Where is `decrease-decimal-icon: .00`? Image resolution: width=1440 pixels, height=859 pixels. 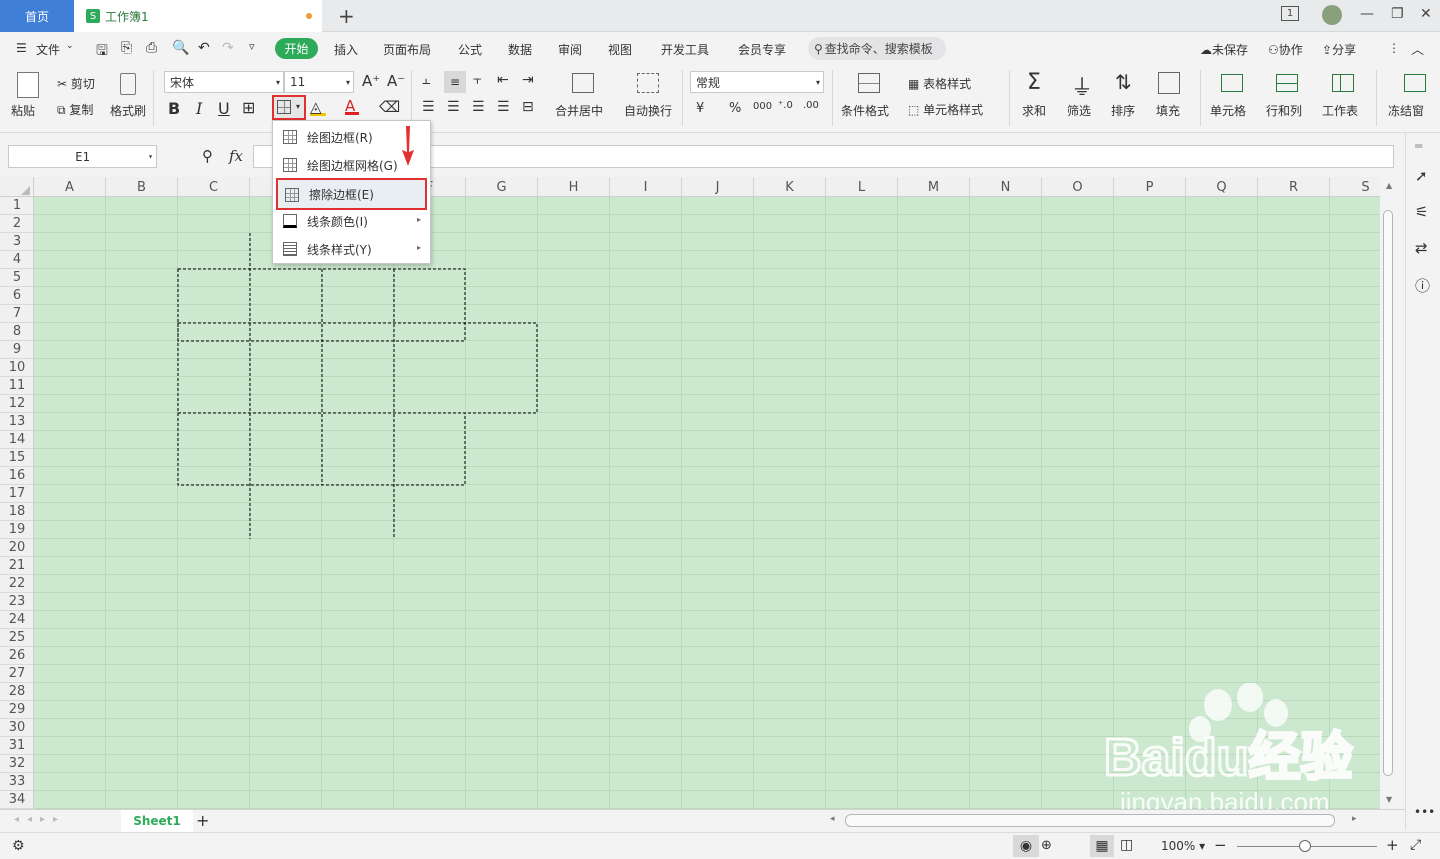 decrease-decimal-icon: .00 is located at coordinates (811, 105).